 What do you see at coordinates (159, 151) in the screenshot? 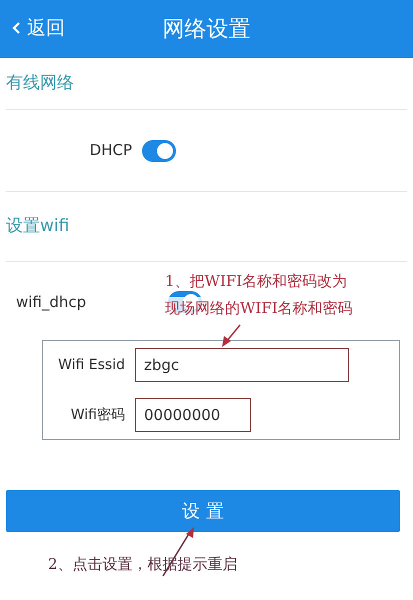
I see `toggle-switch` at bounding box center [159, 151].